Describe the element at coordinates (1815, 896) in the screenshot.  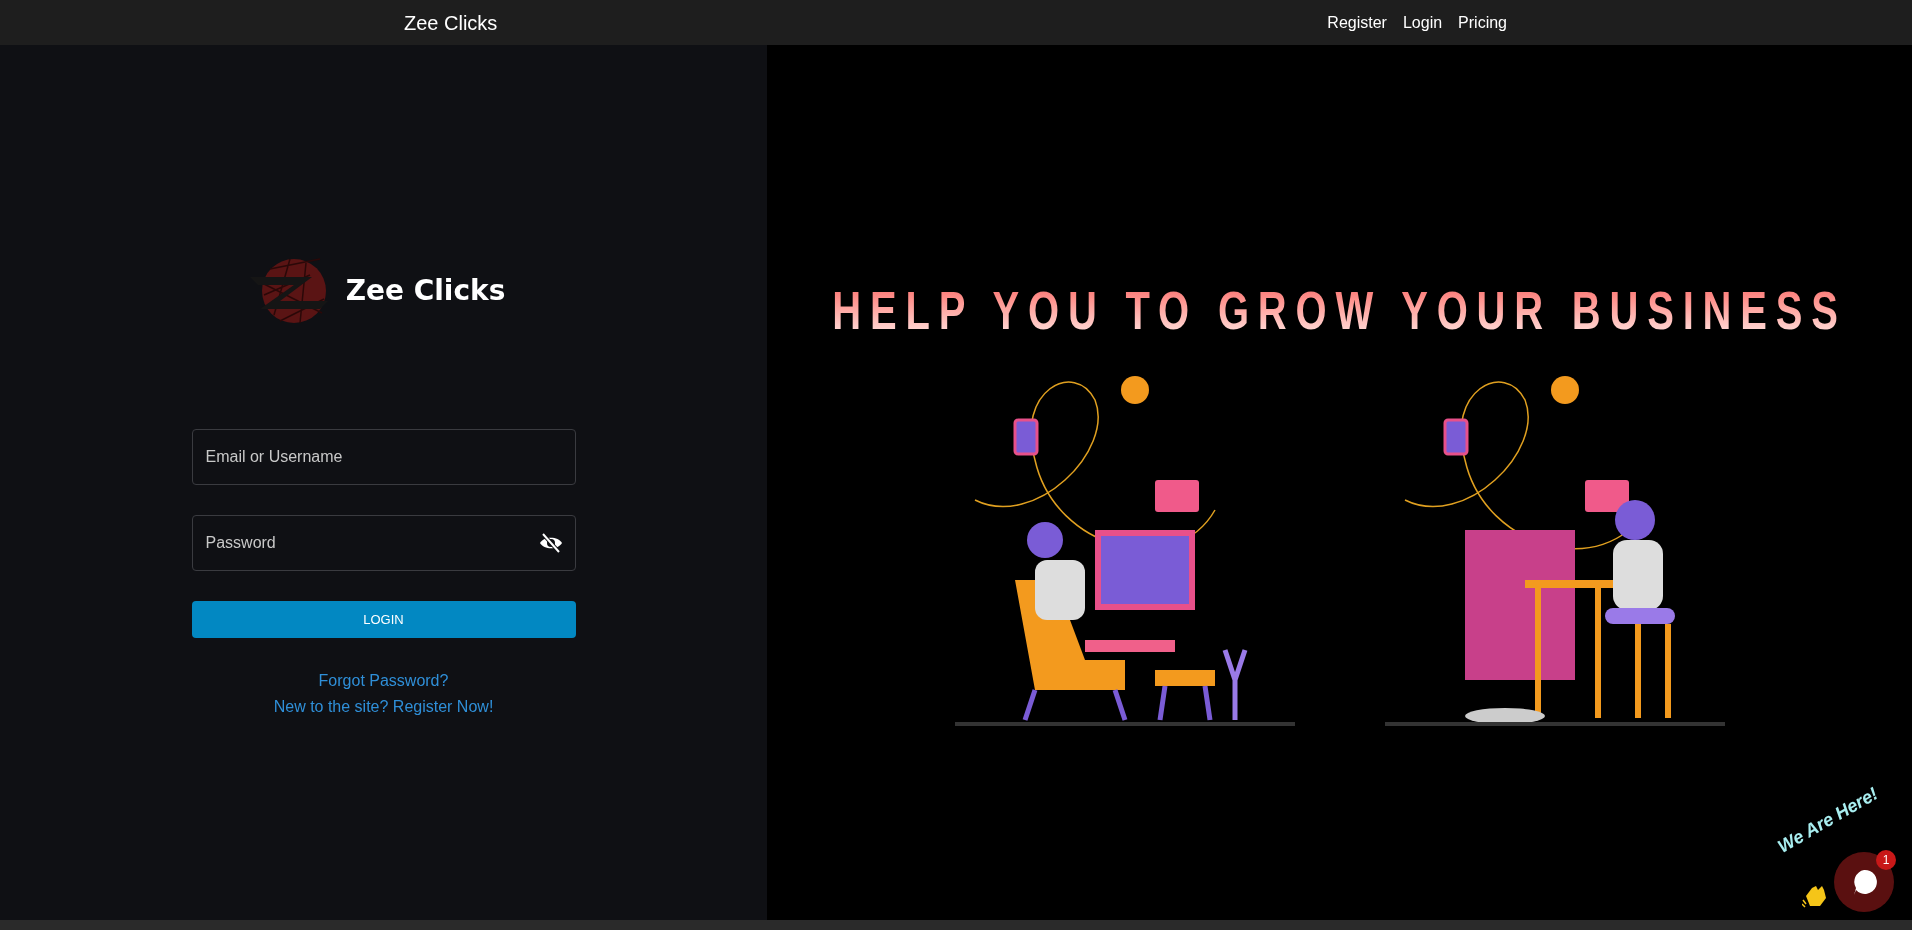
I see `waving-hand-icon` at that location.